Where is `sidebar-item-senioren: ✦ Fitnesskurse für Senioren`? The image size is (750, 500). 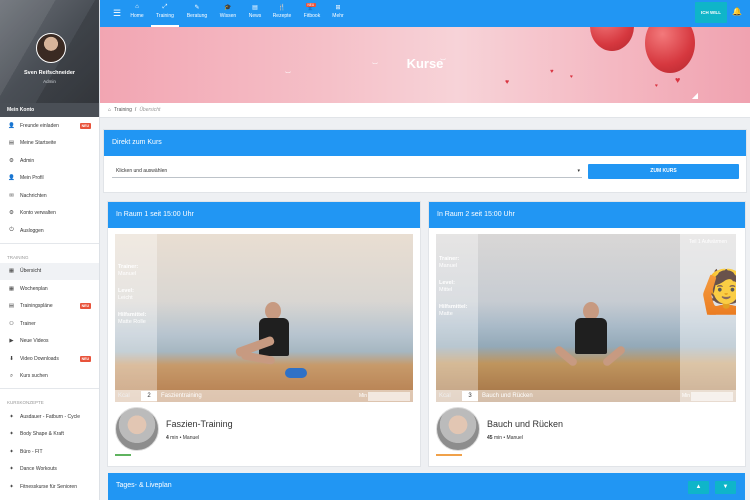
sidebar-item-senioren: ✦ Fitnesskurse für Senioren is located at coordinates (49, 487).